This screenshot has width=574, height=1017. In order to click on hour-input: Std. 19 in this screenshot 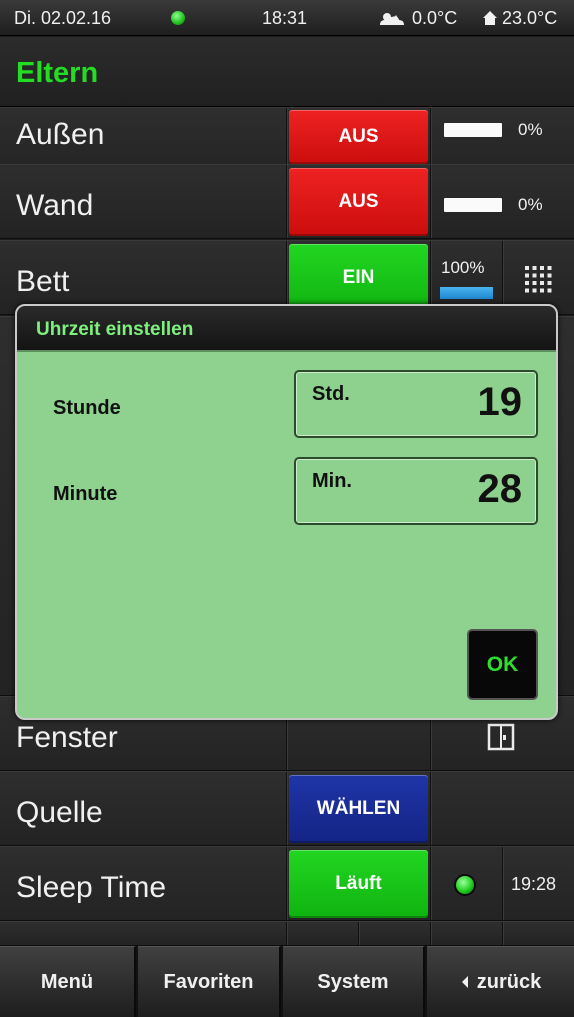, I will do `click(416, 404)`.